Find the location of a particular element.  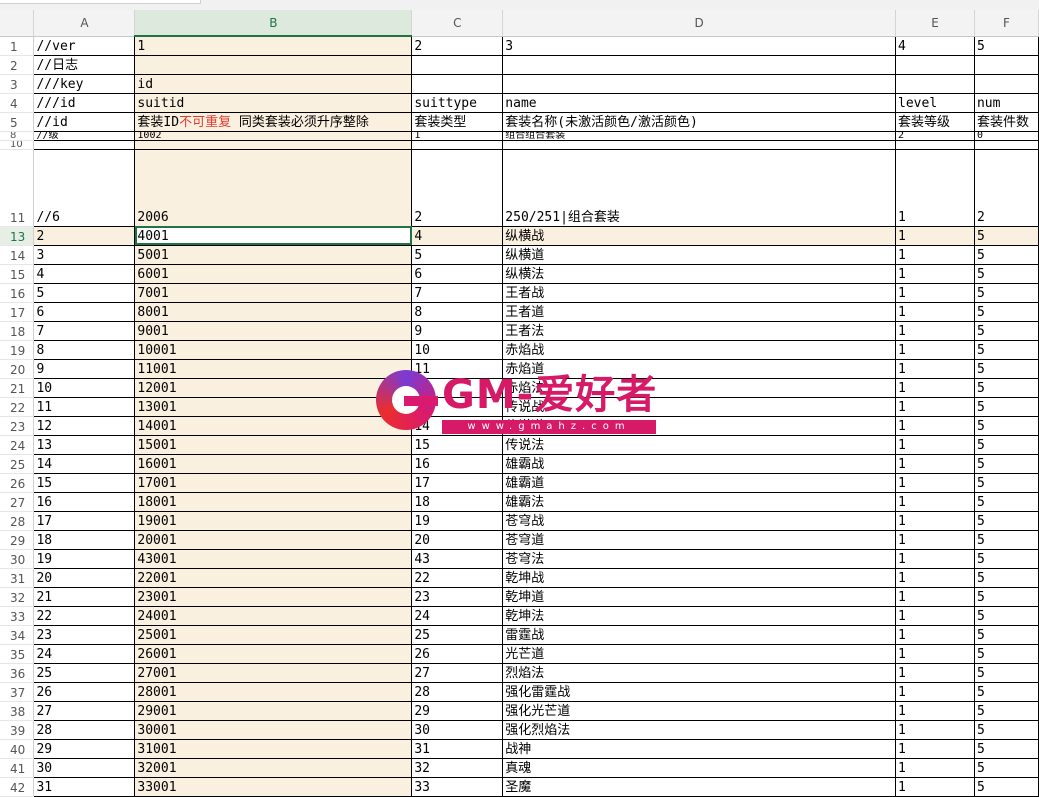

cell-c: 30 is located at coordinates (457, 730).